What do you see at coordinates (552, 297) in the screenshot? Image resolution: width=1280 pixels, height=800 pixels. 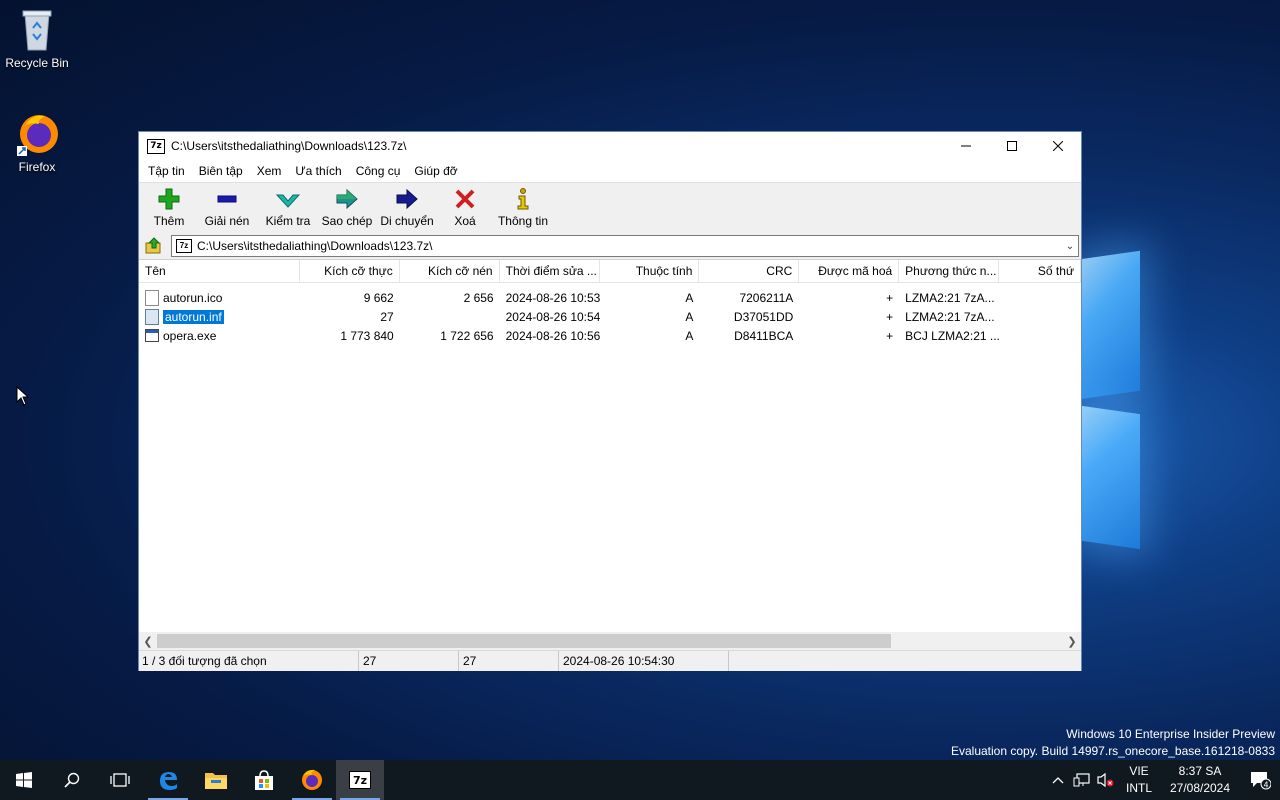 I see `file-modified: 2024-08-26 10:53` at bounding box center [552, 297].